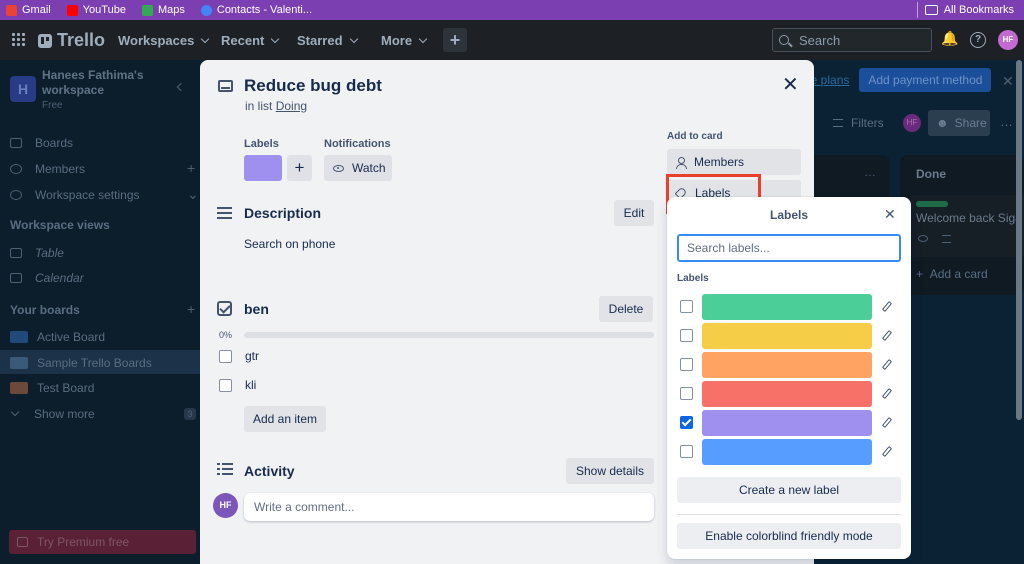 The width and height of the screenshot is (1024, 564). Describe the element at coordinates (237, 385) in the screenshot. I see `checklist-item: kli` at that location.